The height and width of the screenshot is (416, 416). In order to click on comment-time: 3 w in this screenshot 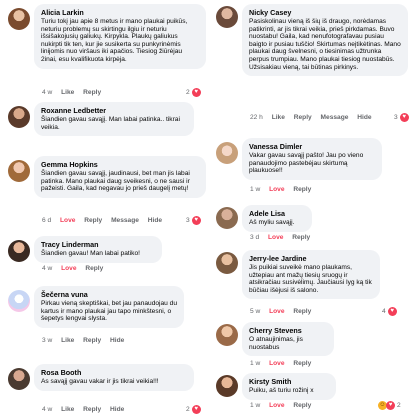, I will do `click(47, 340)`.